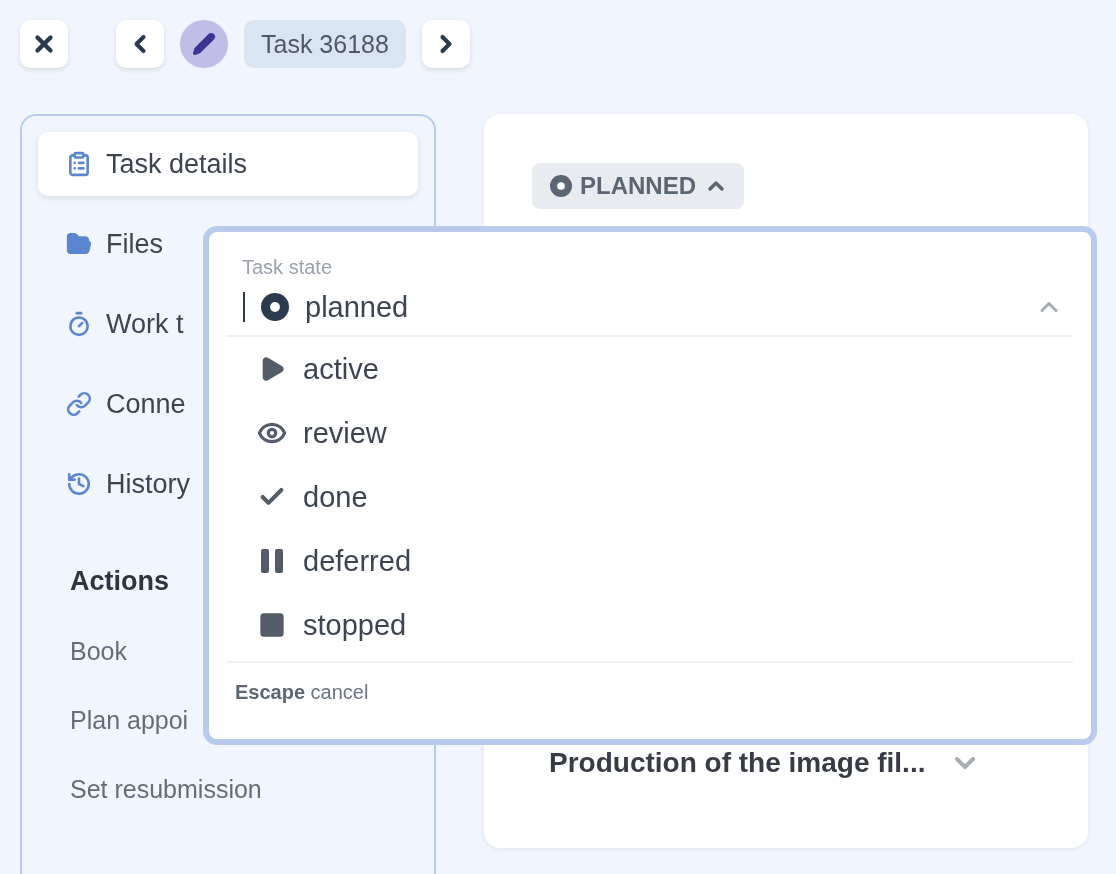 The height and width of the screenshot is (874, 1116). I want to click on actions-heading: Actions, so click(120, 581).